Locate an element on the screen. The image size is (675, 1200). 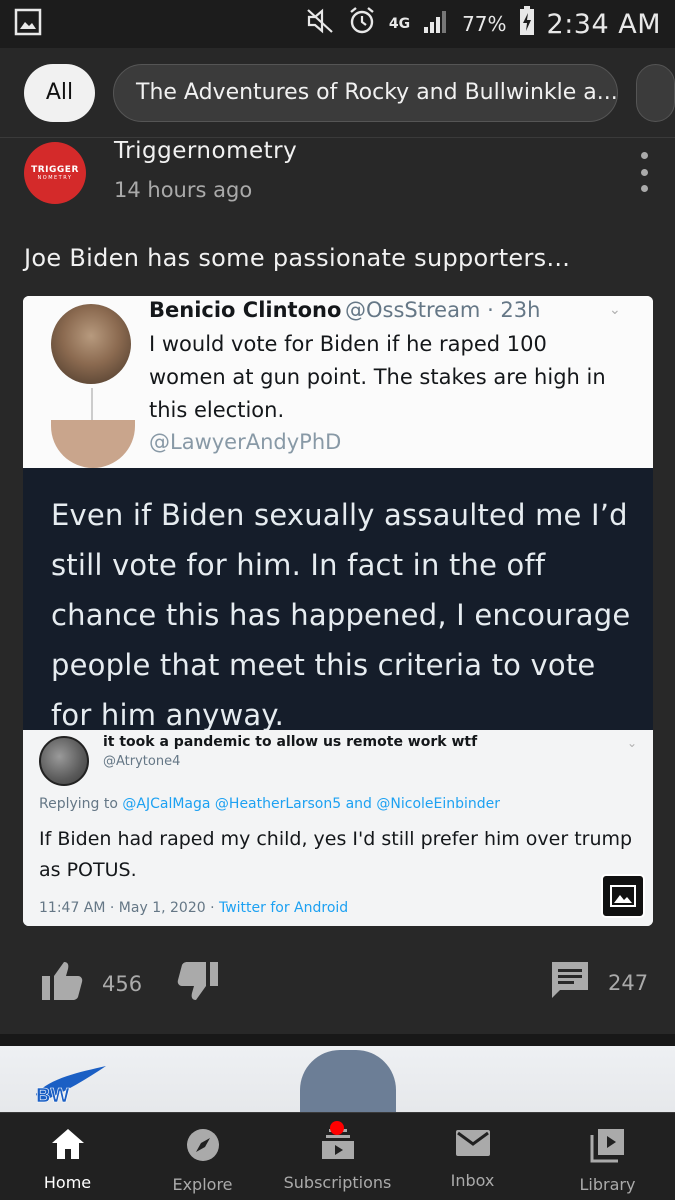
nav-home-label: Home is located at coordinates (67, 1182).